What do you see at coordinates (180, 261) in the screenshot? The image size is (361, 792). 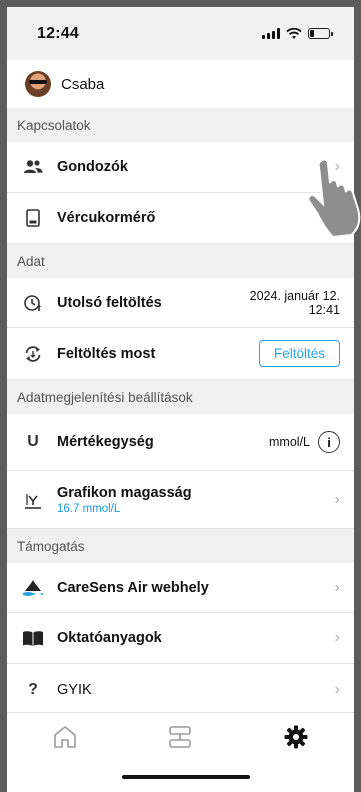 I see `section-adat: Adat` at bounding box center [180, 261].